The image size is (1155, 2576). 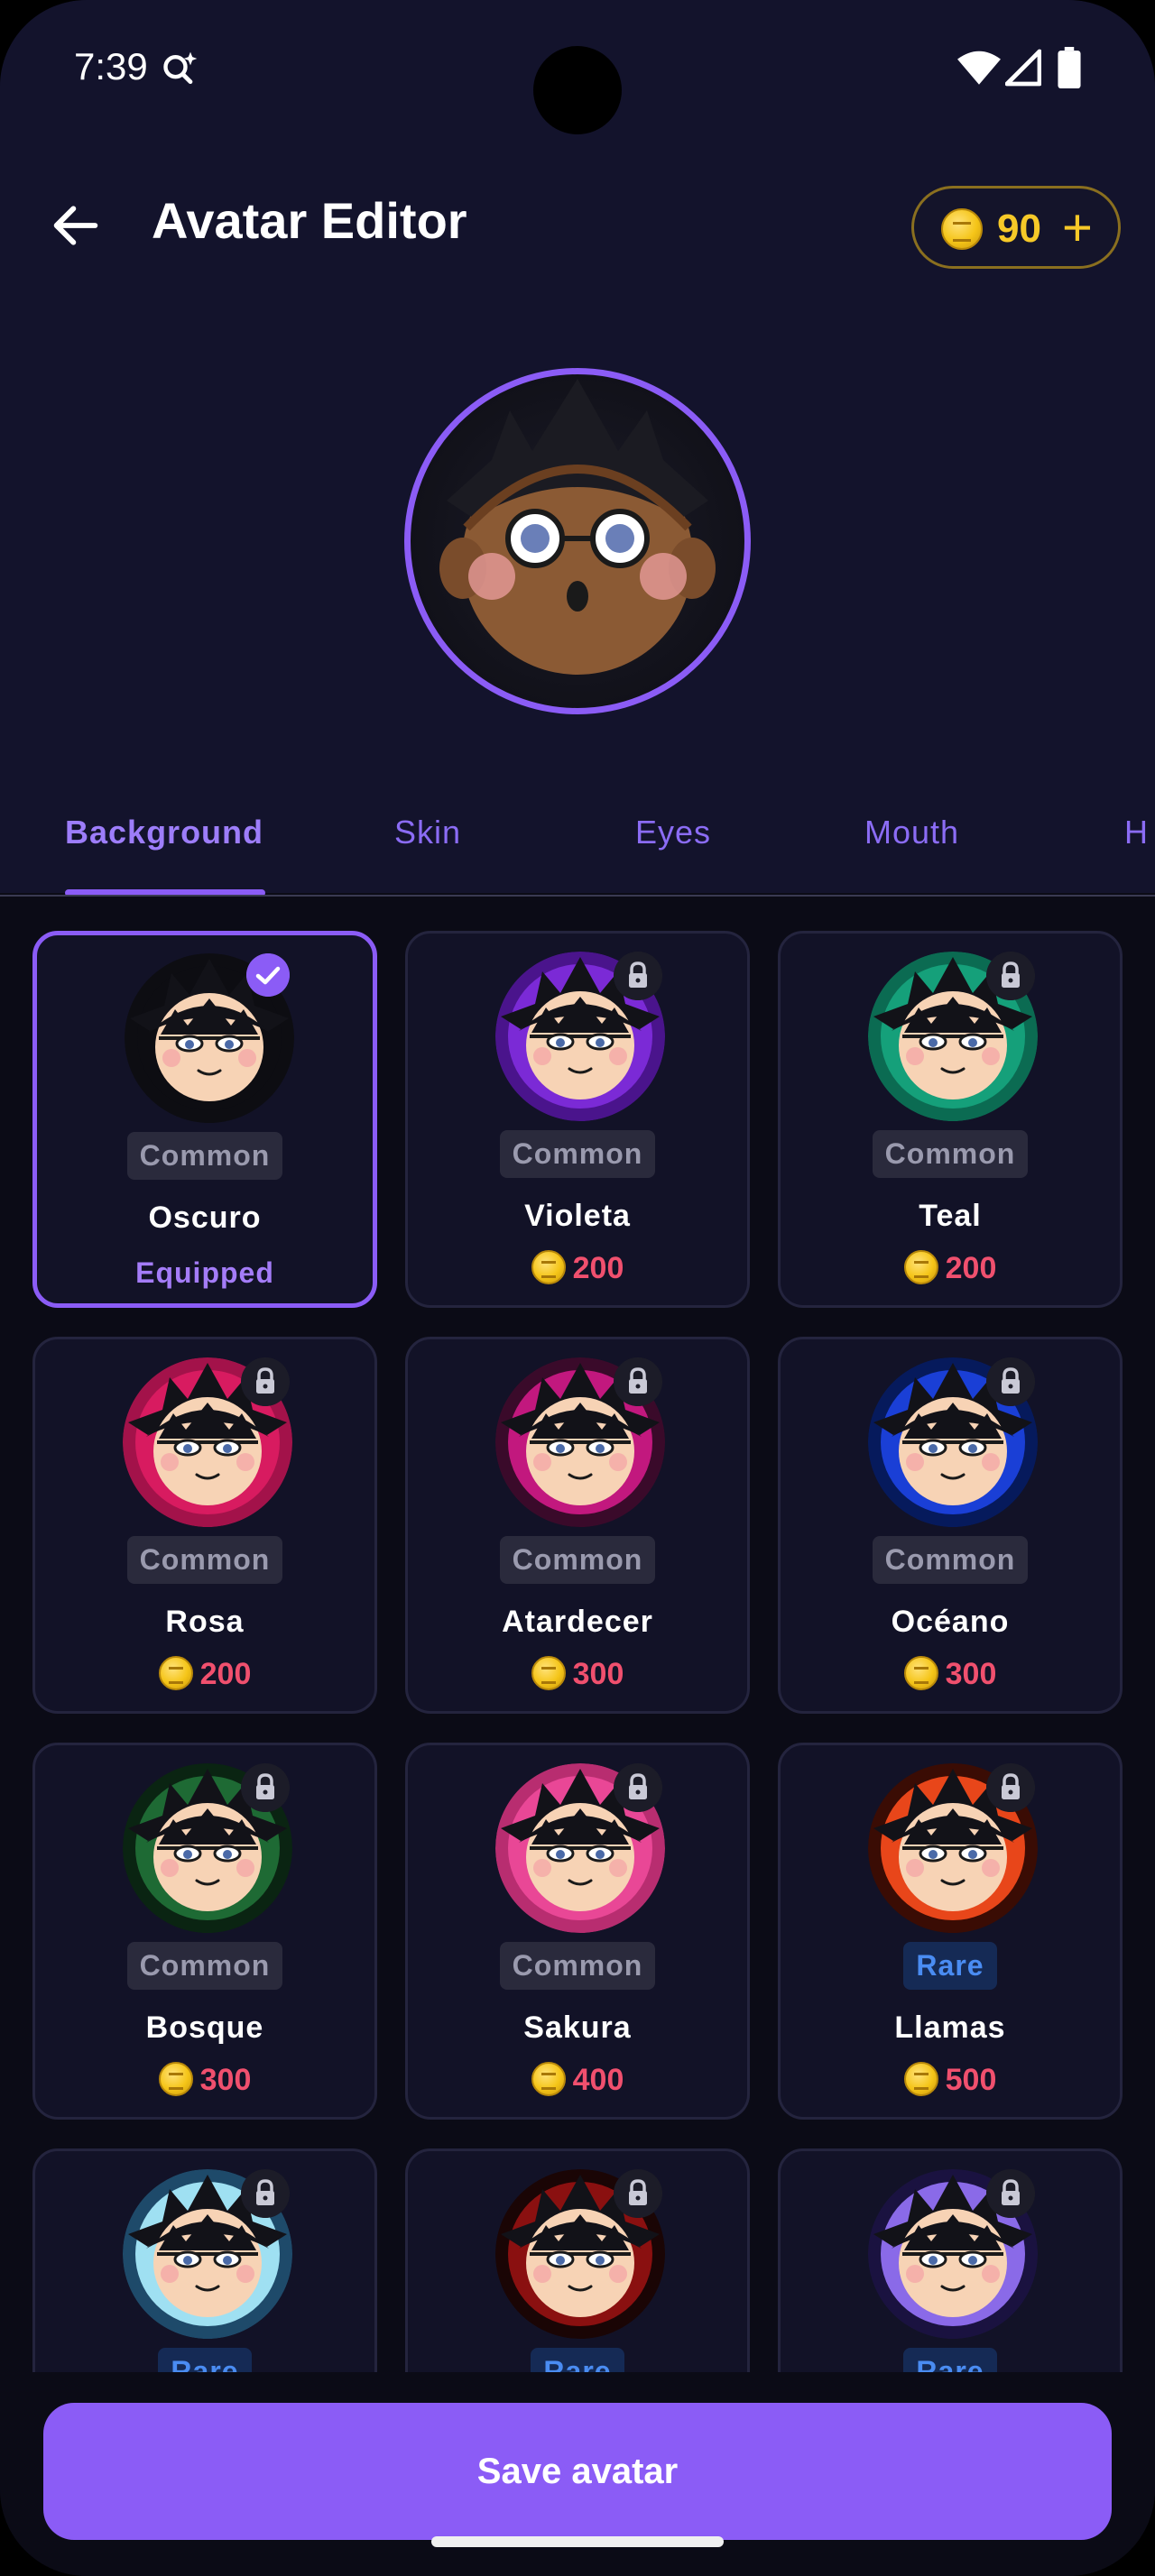 I want to click on equipped-status: Equipped, so click(x=204, y=1273).